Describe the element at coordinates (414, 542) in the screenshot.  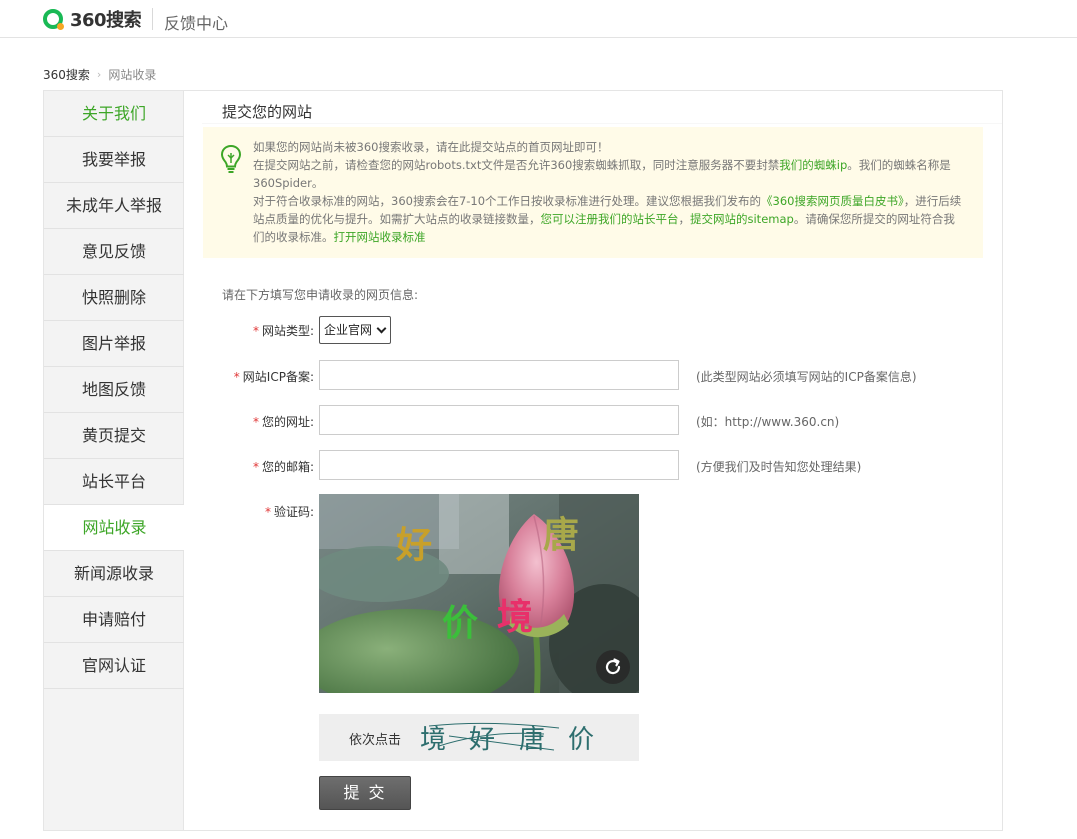
I see `captcha-char-1: 好` at that location.